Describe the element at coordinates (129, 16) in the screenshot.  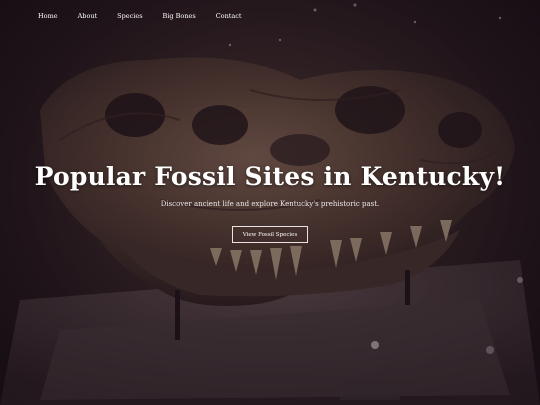
I see `nav-link-species: Species` at that location.